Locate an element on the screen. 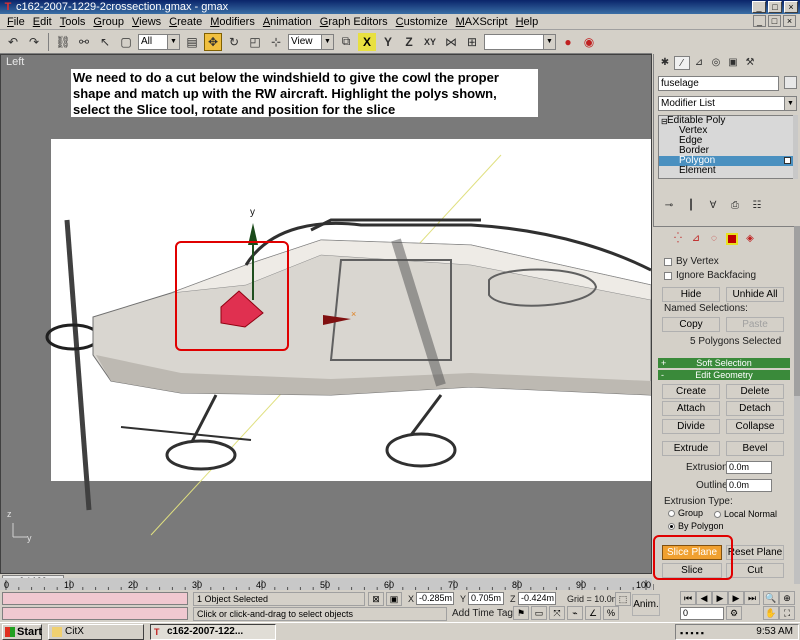 The image size is (800, 640). menu-create: Create is located at coordinates (185, 22).